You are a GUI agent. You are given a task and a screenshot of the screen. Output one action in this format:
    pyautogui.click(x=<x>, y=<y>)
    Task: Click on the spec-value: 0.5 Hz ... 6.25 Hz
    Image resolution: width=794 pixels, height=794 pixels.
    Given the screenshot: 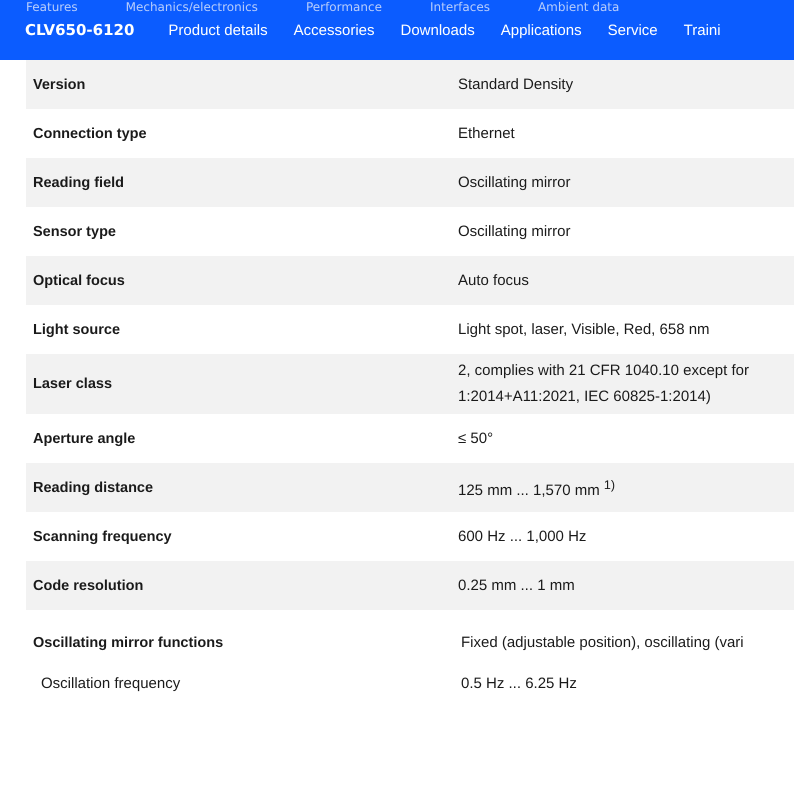 What is the action you would take?
    pyautogui.click(x=519, y=683)
    